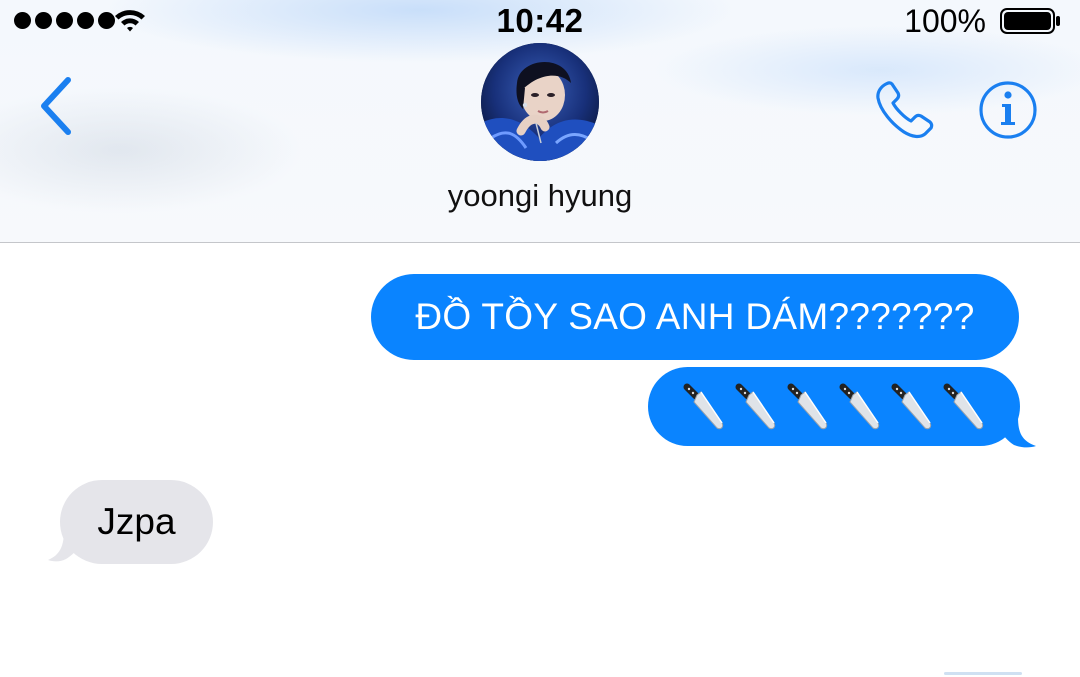  I want to click on back-button, so click(58, 106).